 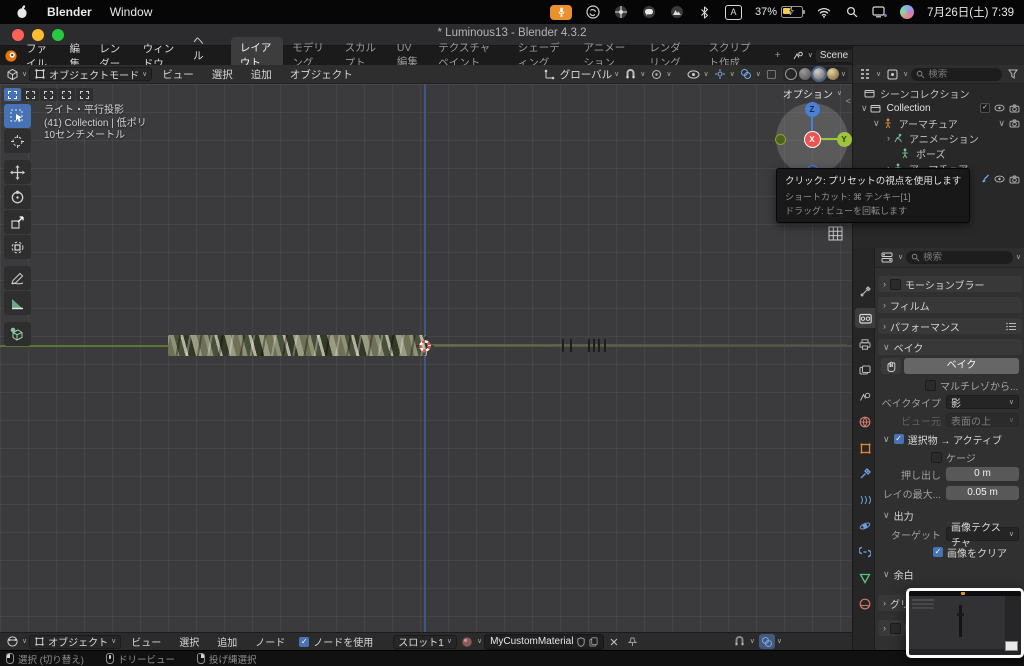 What do you see at coordinates (321, 74) in the screenshot?
I see `viewport-menu-object: オブジェクト` at bounding box center [321, 74].